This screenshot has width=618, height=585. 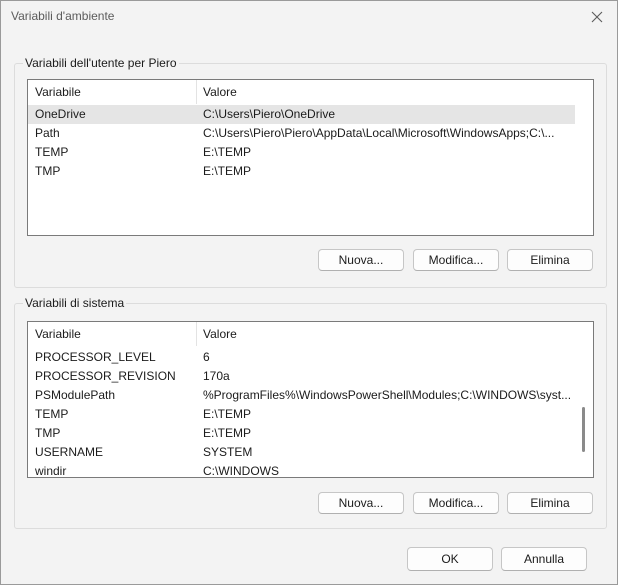 What do you see at coordinates (69, 452) in the screenshot?
I see `variable-name-cell: USERNAME` at bounding box center [69, 452].